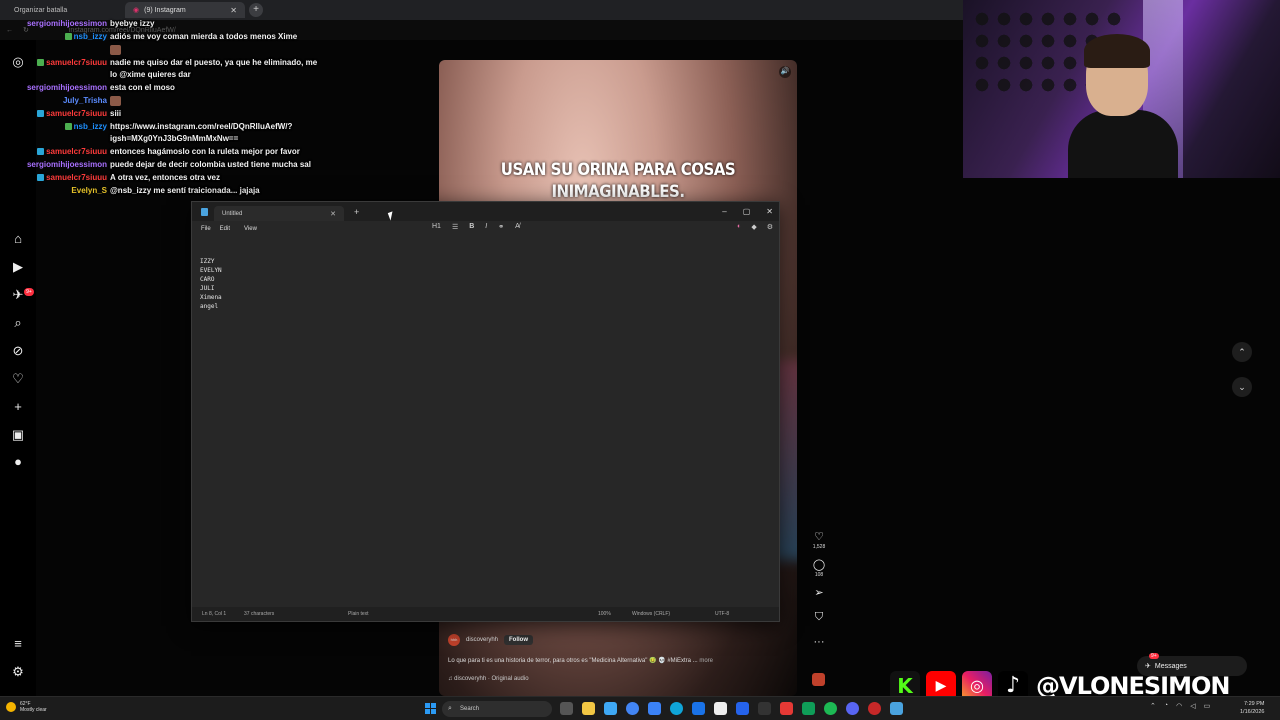  Describe the element at coordinates (1192, 706) in the screenshot. I see `volume-icon: ◁` at that location.